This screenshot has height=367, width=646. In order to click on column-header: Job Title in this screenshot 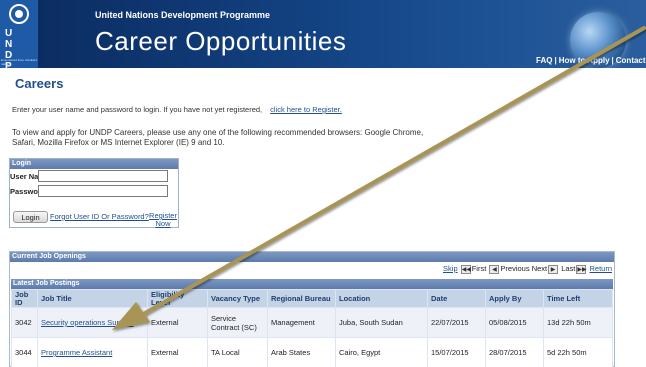, I will do `click(92, 298)`.